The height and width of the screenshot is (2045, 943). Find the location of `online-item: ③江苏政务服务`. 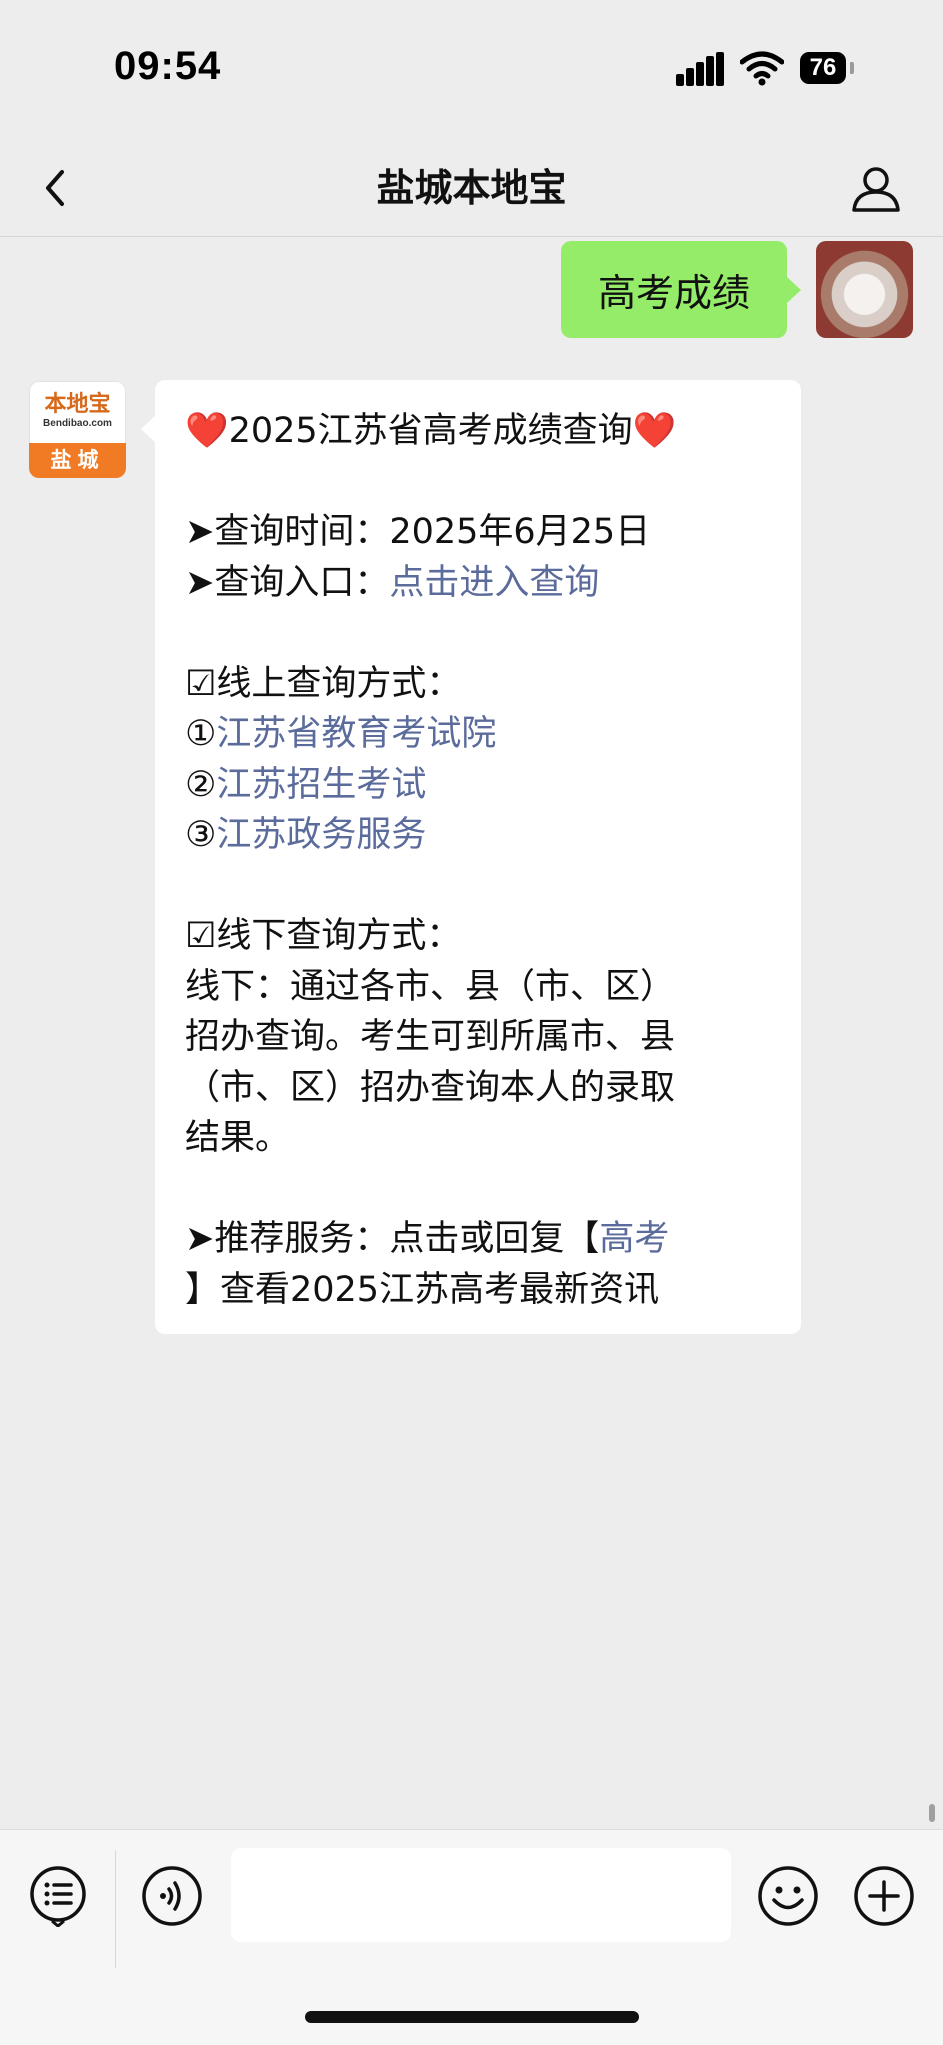

online-item: ③江苏政务服务 is located at coordinates (480, 835).